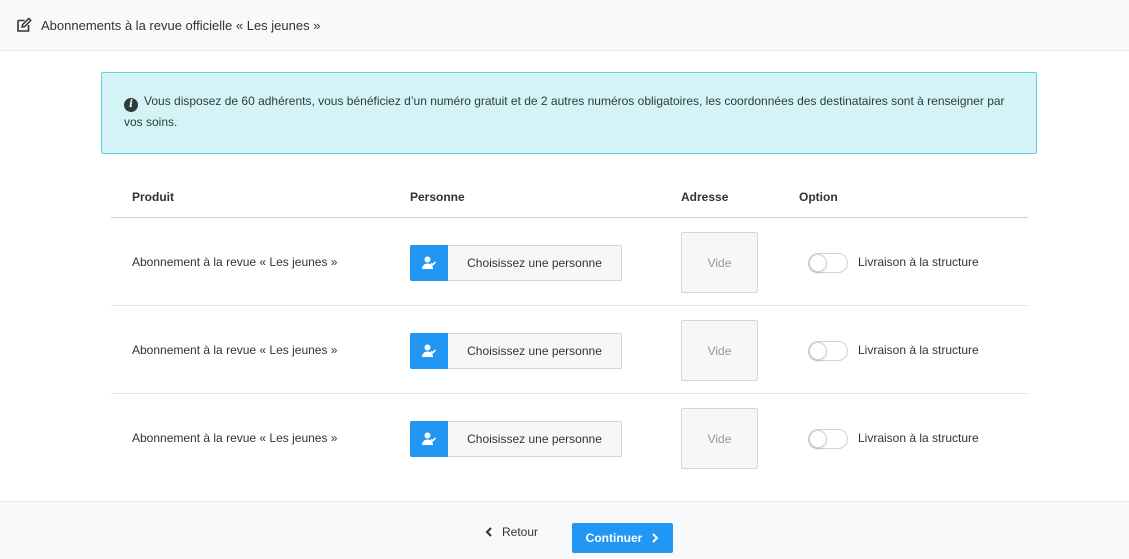 The height and width of the screenshot is (559, 1129). I want to click on edit-icon, so click(24, 25).